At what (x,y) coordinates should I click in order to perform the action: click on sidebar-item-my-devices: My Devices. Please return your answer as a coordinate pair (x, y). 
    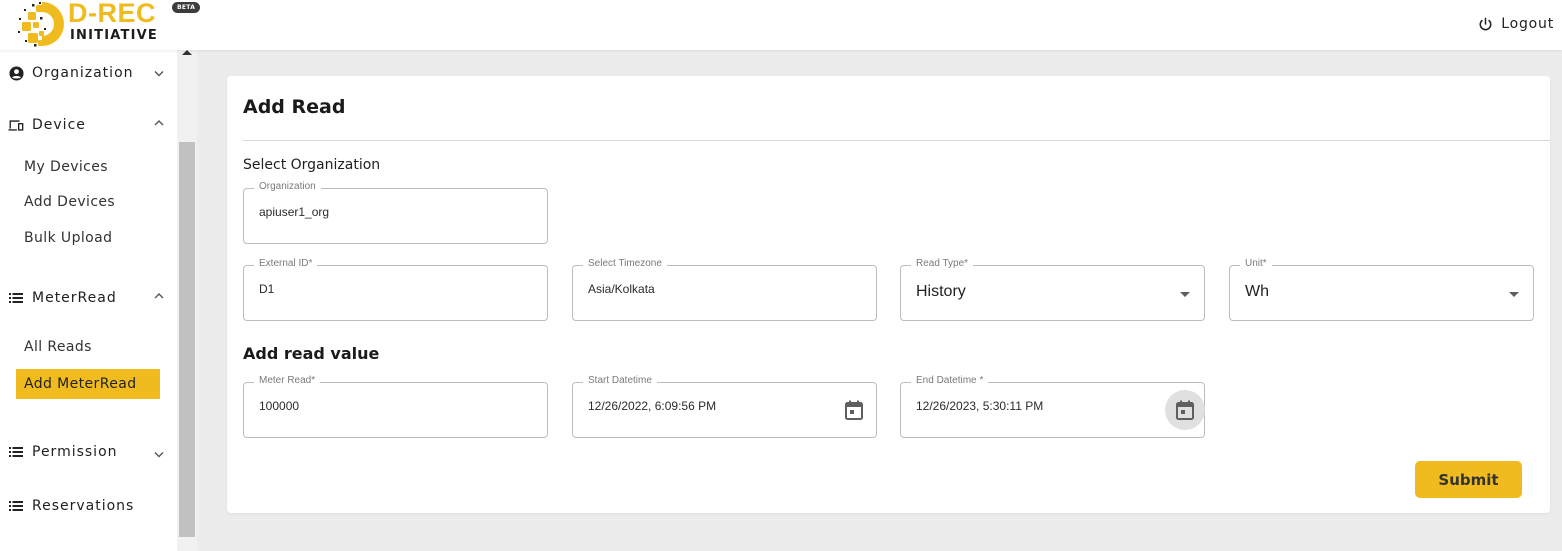
    Looking at the image, I should click on (66, 167).